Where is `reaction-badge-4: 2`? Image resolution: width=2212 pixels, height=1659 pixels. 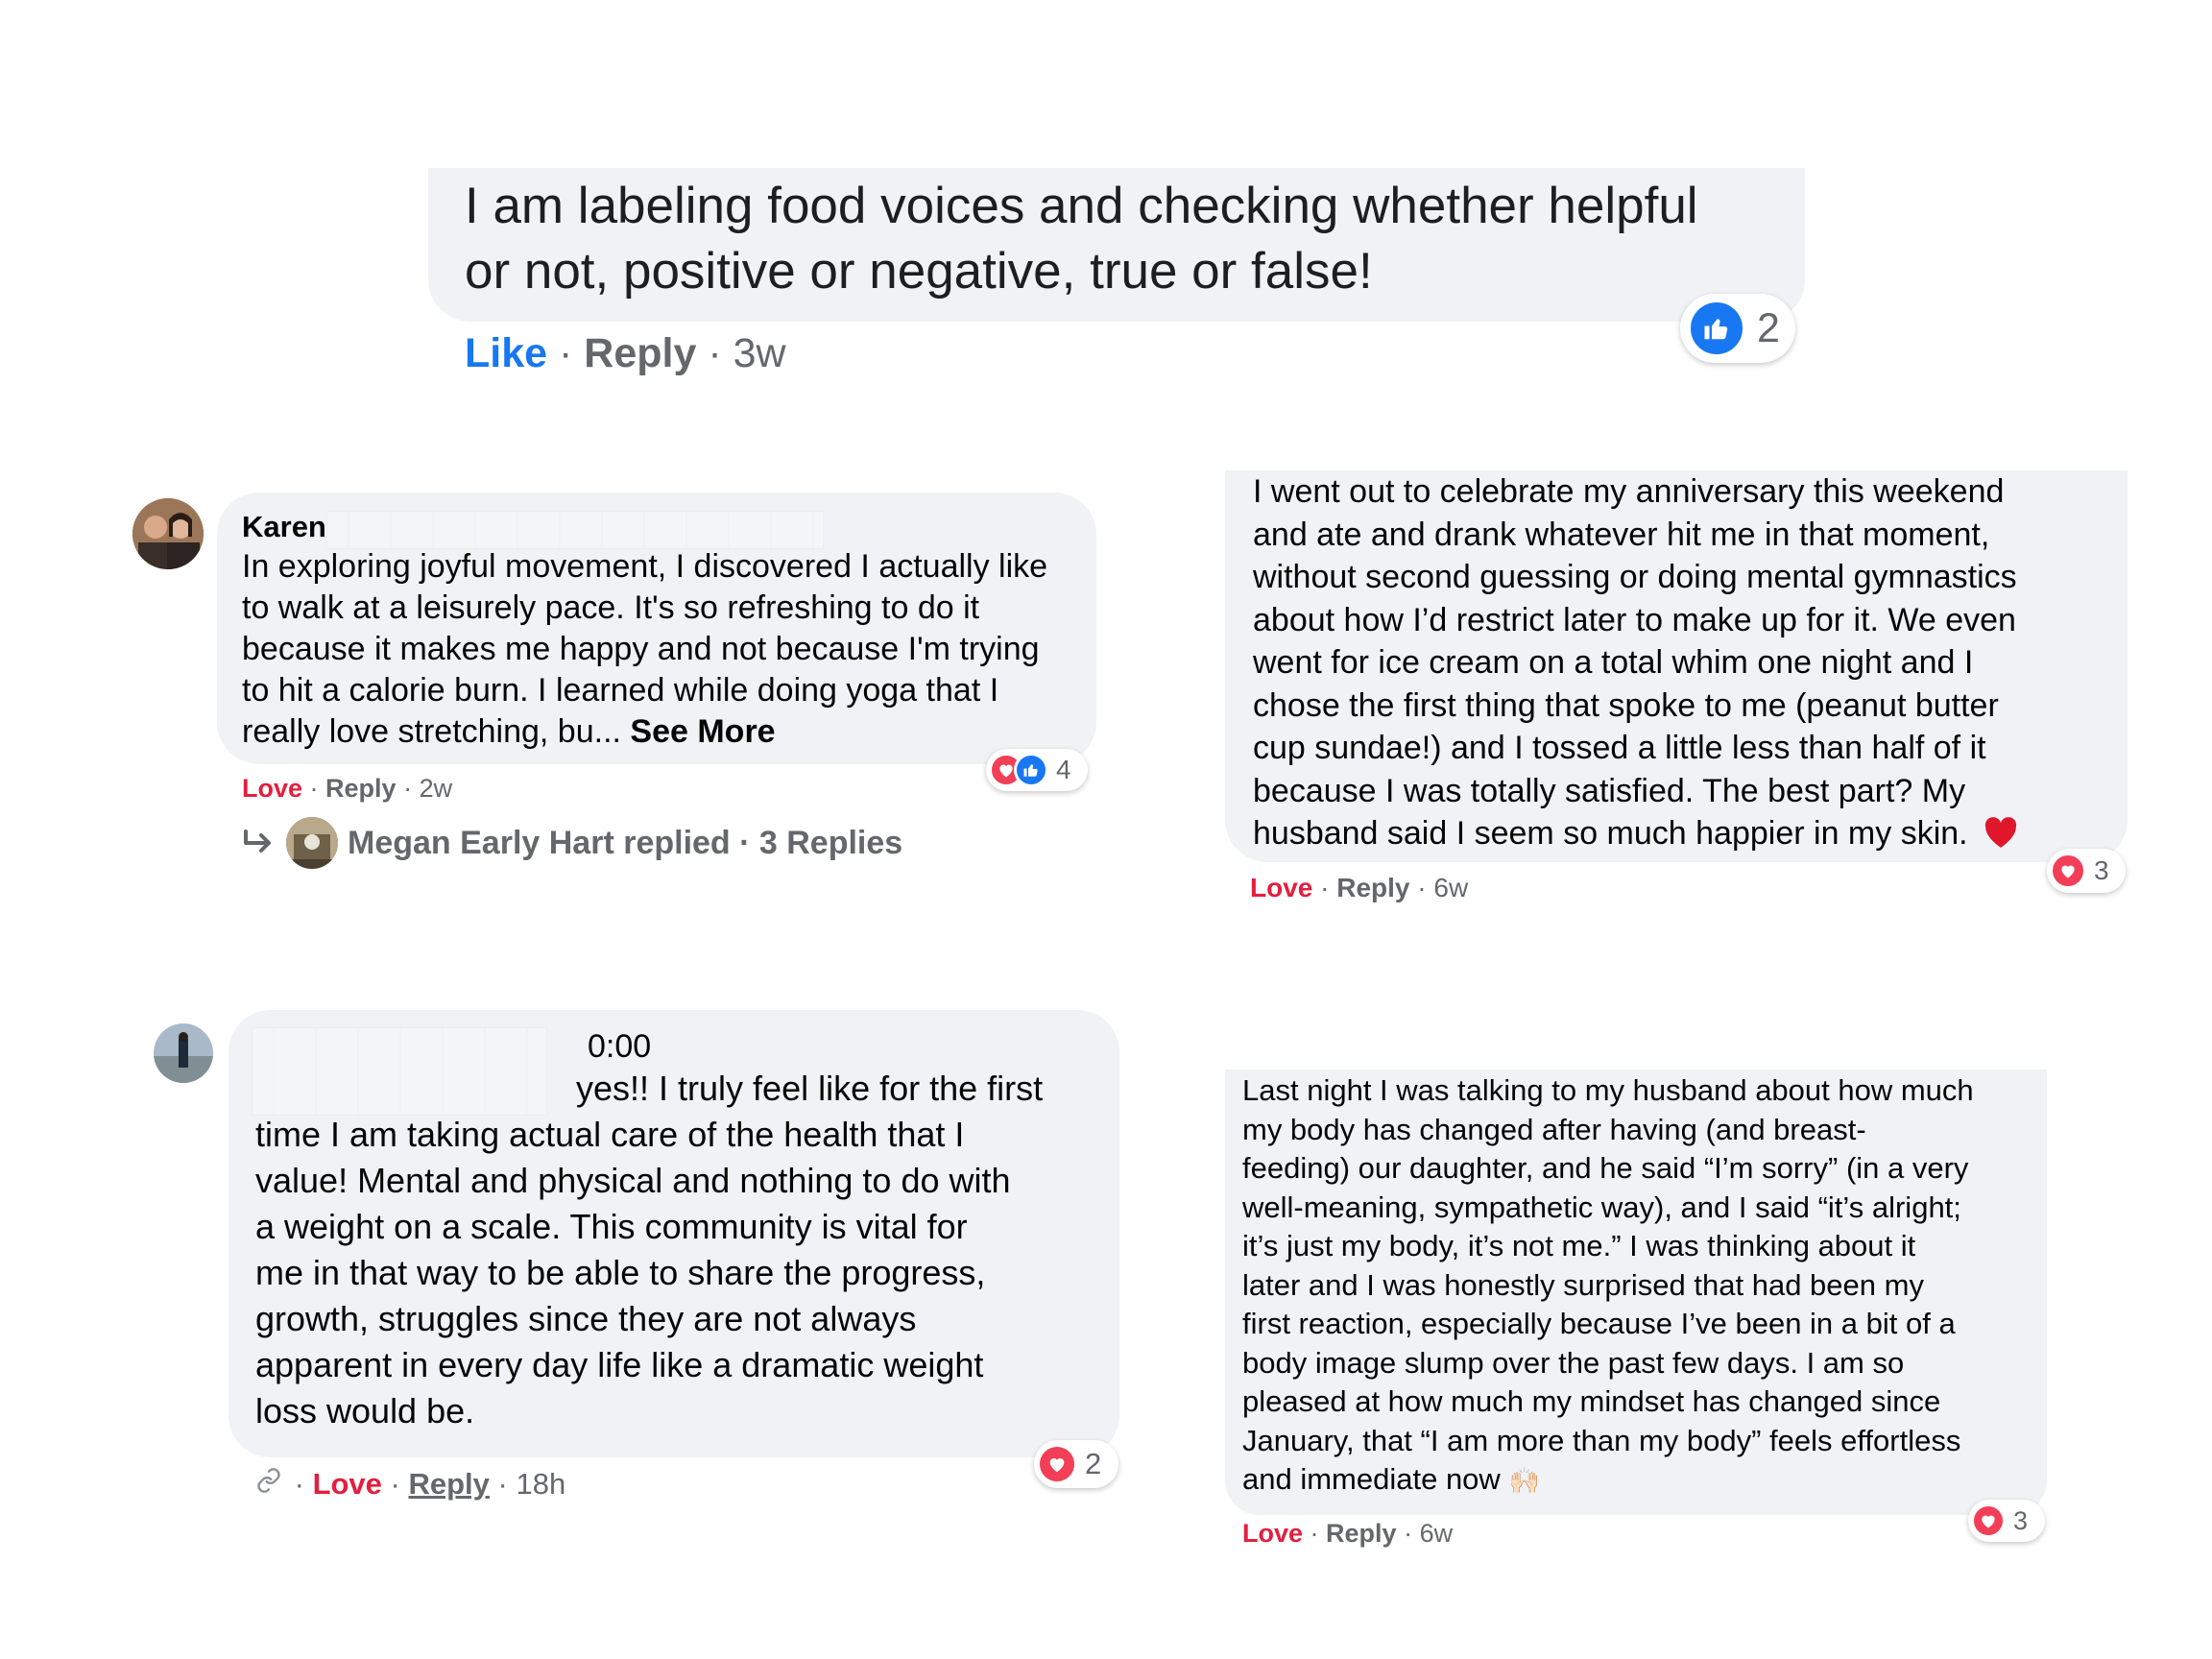 reaction-badge-4: 2 is located at coordinates (1076, 1464).